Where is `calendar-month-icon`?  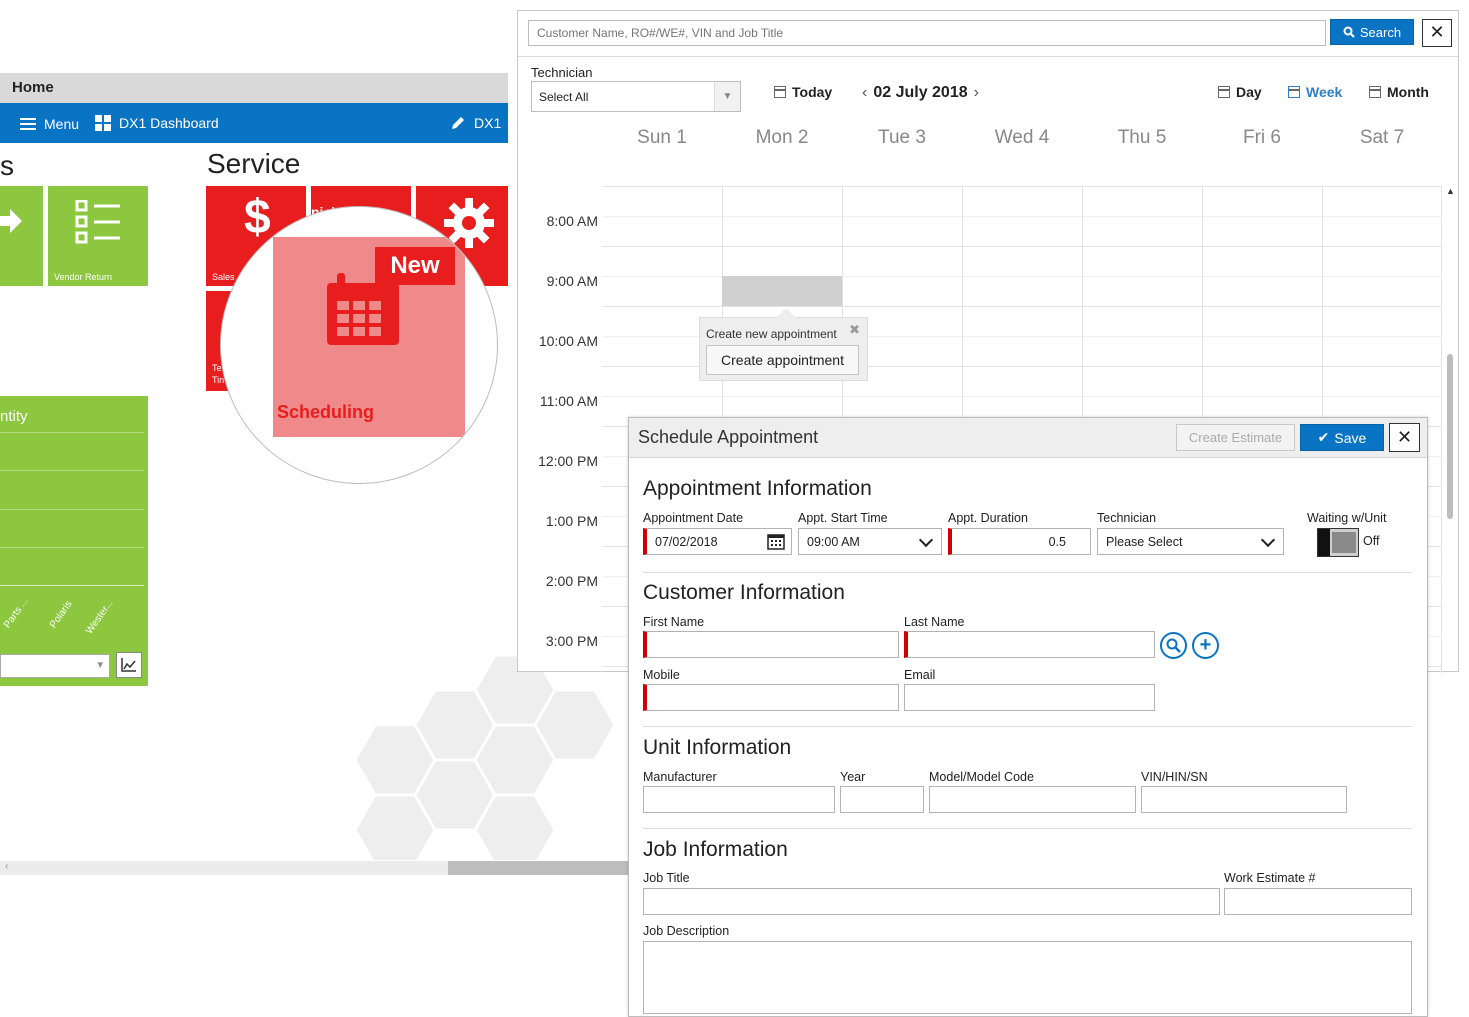 calendar-month-icon is located at coordinates (1375, 92).